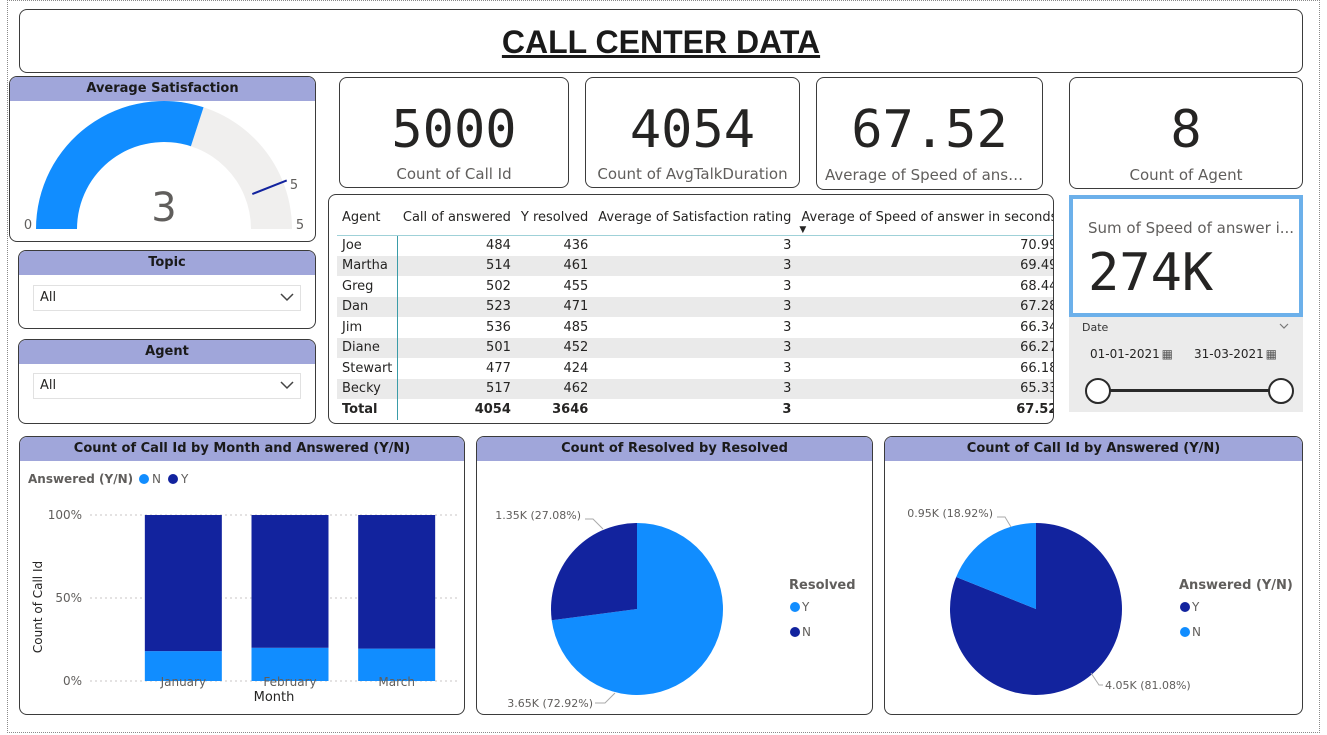 This screenshot has height=735, width=1327. I want to click on topic-slicer-title: Topic, so click(167, 263).